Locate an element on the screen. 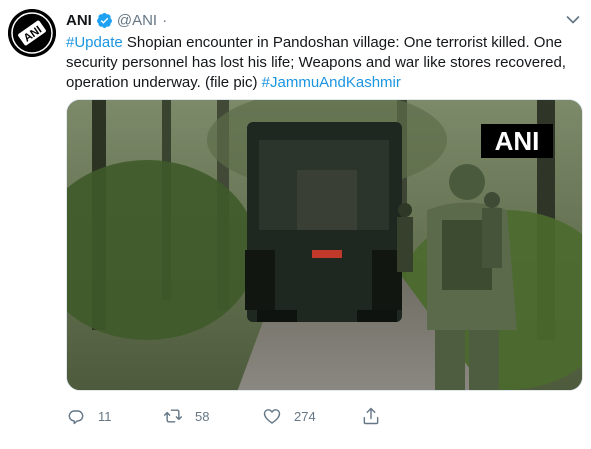 Image resolution: width=591 pixels, height=449 pixels. tweet-header: ANI @ANI · is located at coordinates (116, 20).